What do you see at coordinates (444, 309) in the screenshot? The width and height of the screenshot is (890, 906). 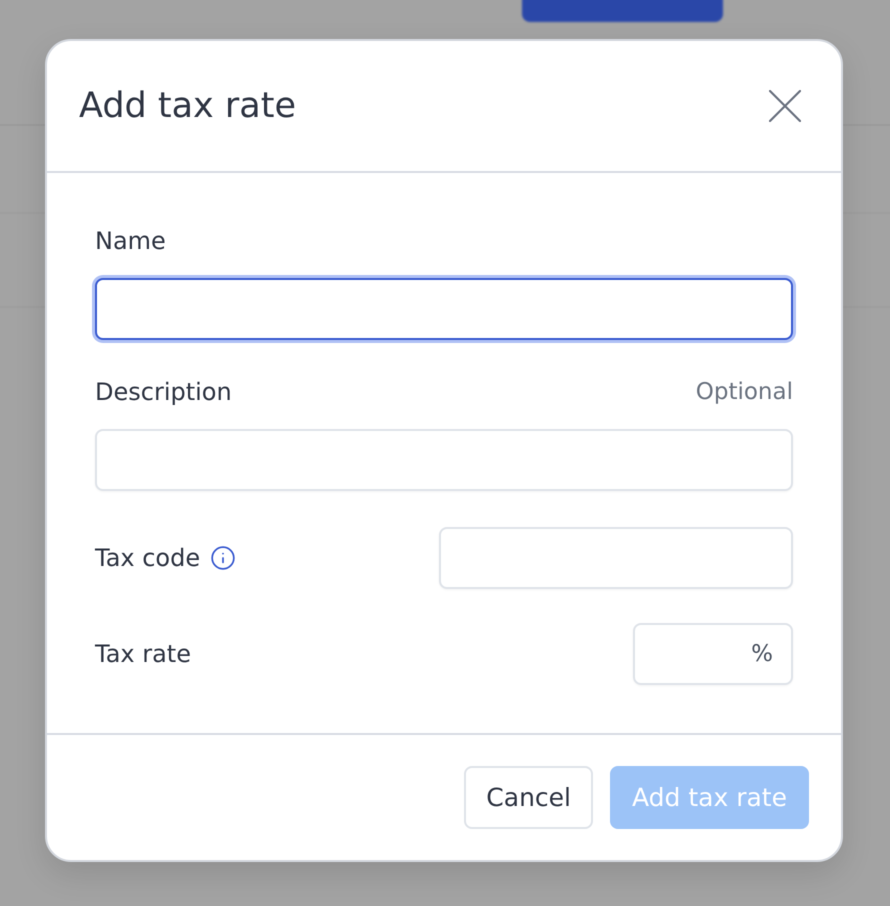 I see `text-input-field` at bounding box center [444, 309].